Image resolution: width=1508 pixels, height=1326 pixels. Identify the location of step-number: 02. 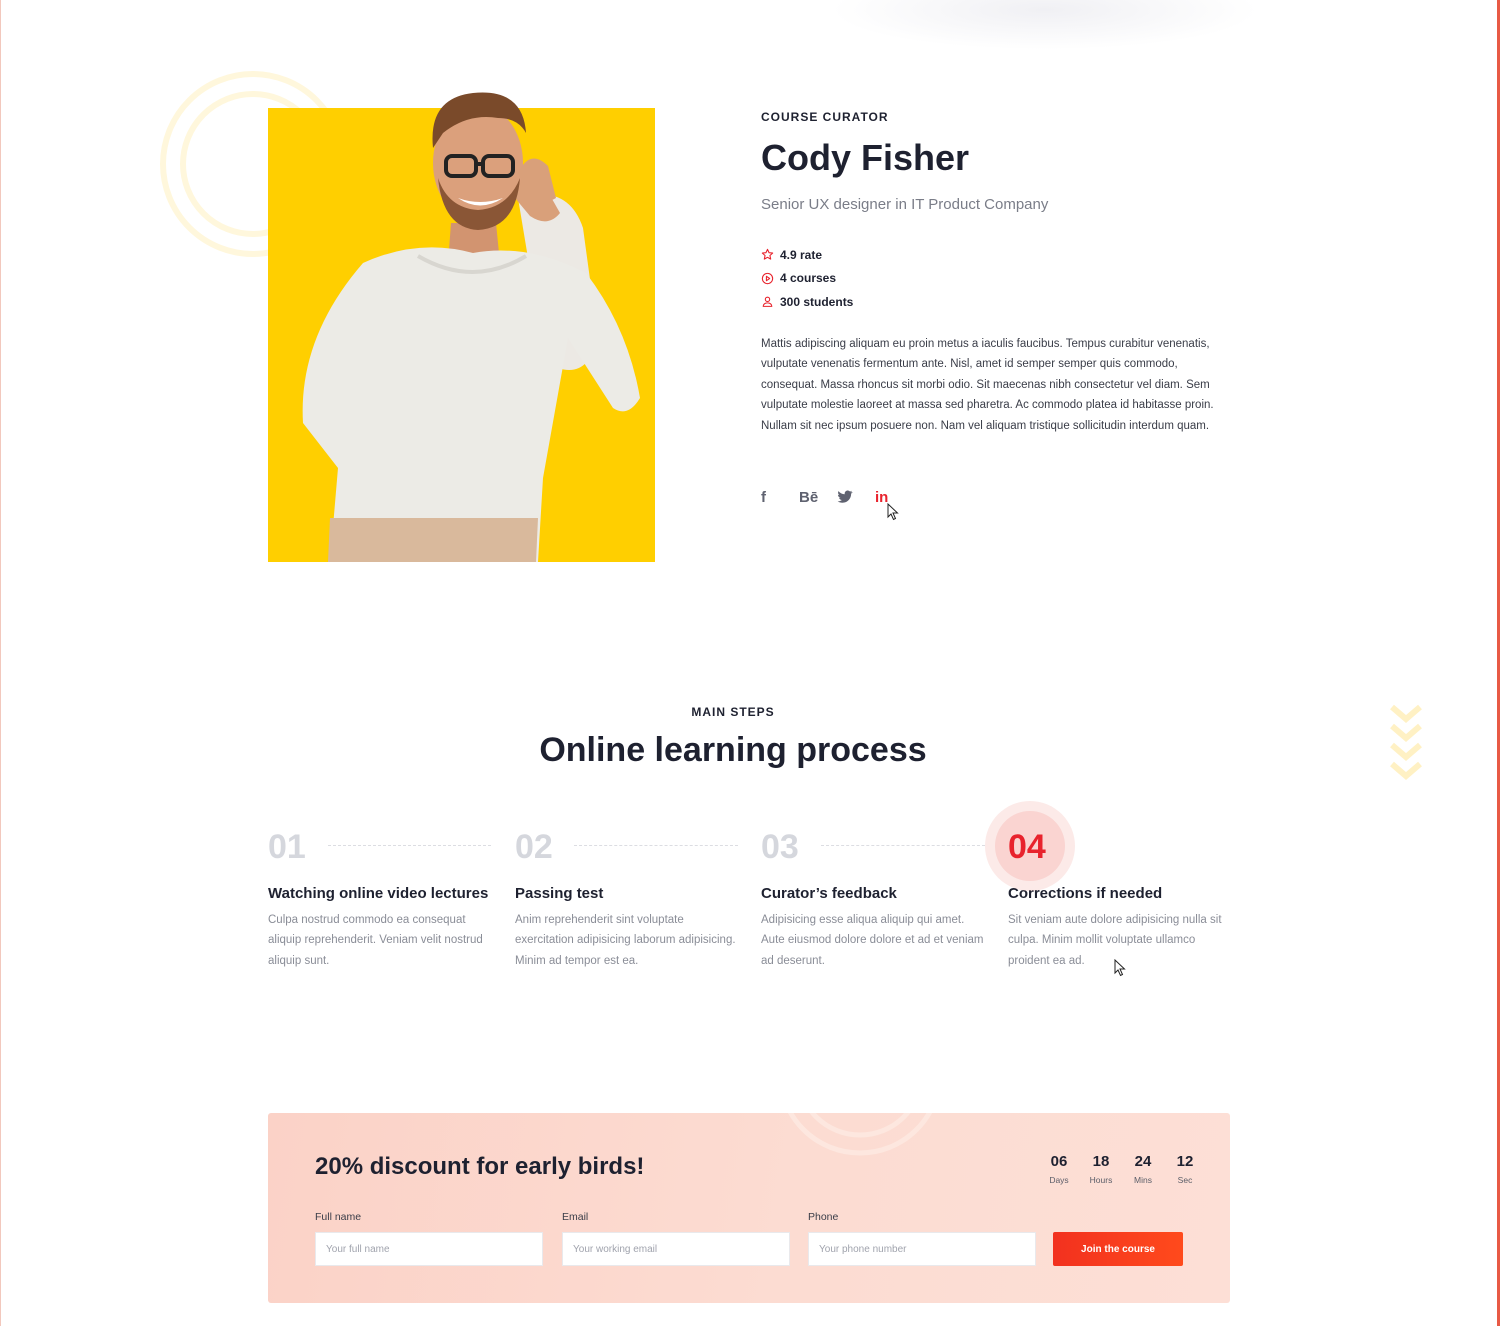
(534, 847).